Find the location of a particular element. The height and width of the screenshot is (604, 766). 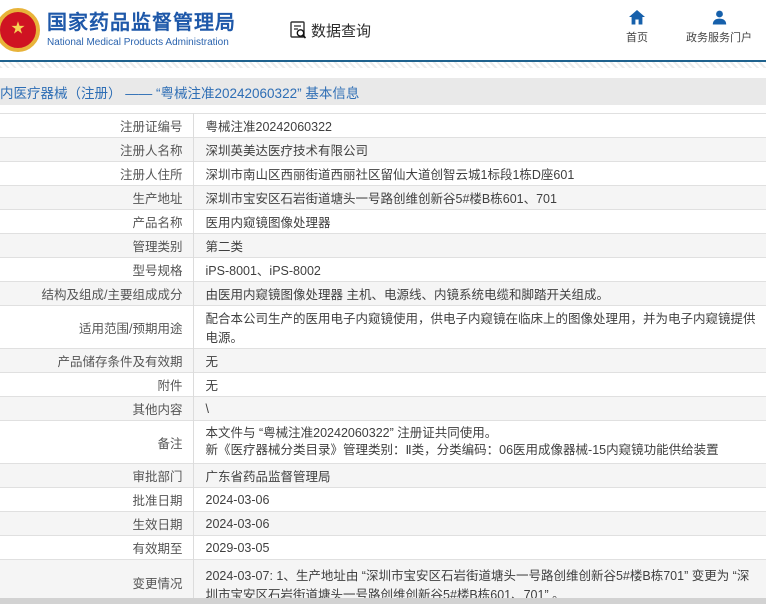

row-value-text: 2029-03-05 is located at coordinates (237, 547).